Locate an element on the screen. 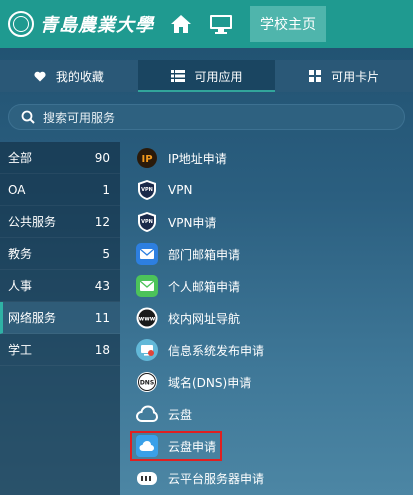 Image resolution: width=413 pixels, height=495 pixels. school-home-label: 学校主页 is located at coordinates (288, 25).